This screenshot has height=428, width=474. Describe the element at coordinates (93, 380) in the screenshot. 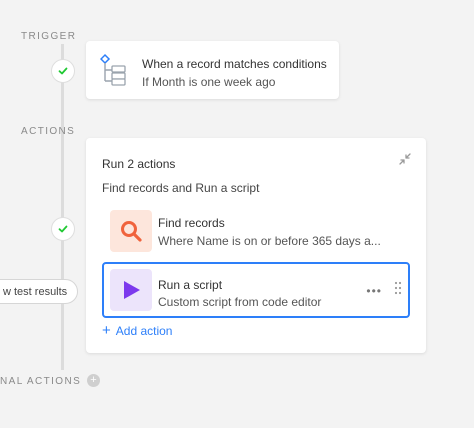

I see `add-conditional-action-icon: +` at that location.